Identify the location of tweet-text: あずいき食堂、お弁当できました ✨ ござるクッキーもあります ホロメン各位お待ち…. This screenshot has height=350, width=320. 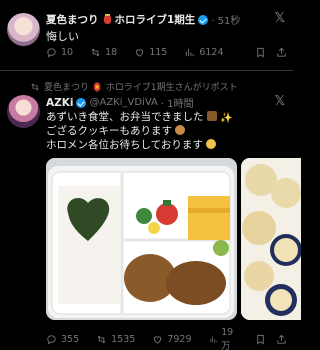
(139, 131).